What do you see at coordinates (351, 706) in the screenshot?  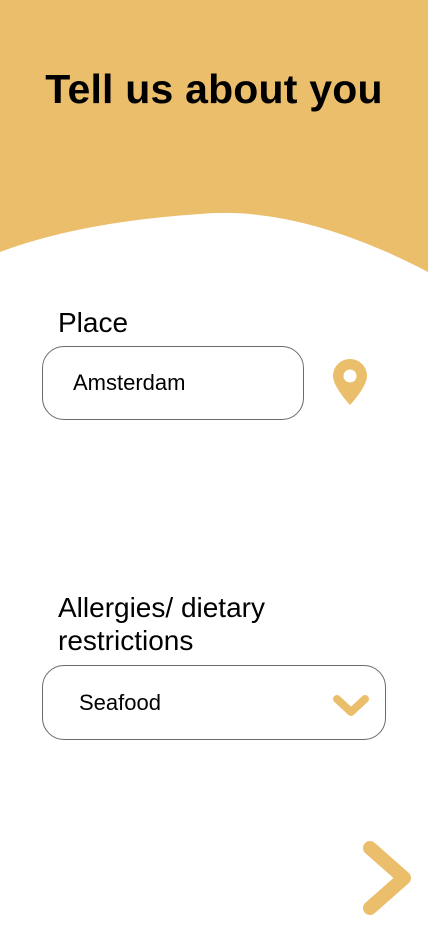 I see `chevron-down-icon` at bounding box center [351, 706].